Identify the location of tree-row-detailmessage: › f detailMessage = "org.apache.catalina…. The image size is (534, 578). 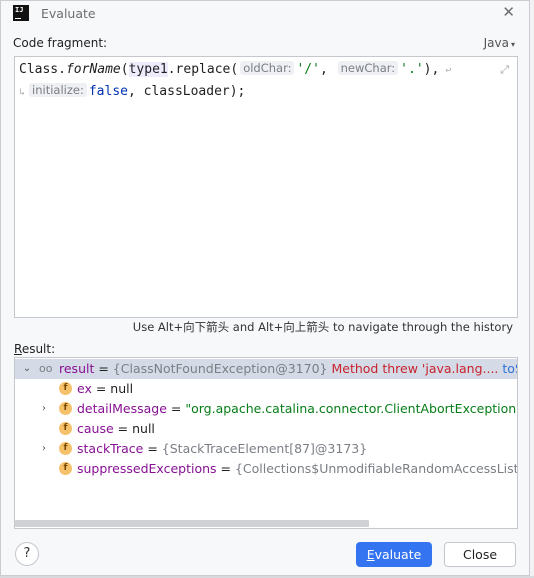
(266, 409).